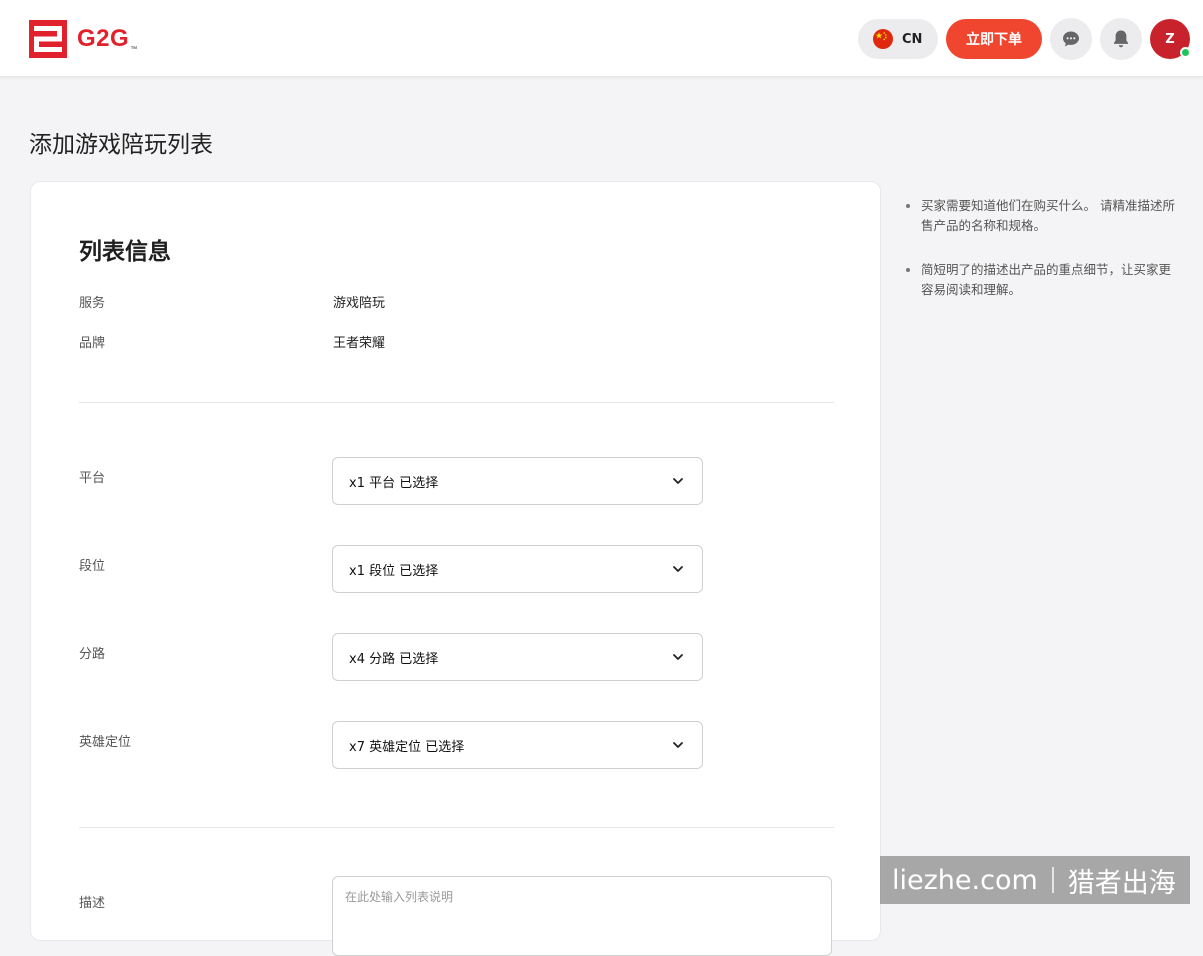  I want to click on order-now-button: 立即下单, so click(994, 39).